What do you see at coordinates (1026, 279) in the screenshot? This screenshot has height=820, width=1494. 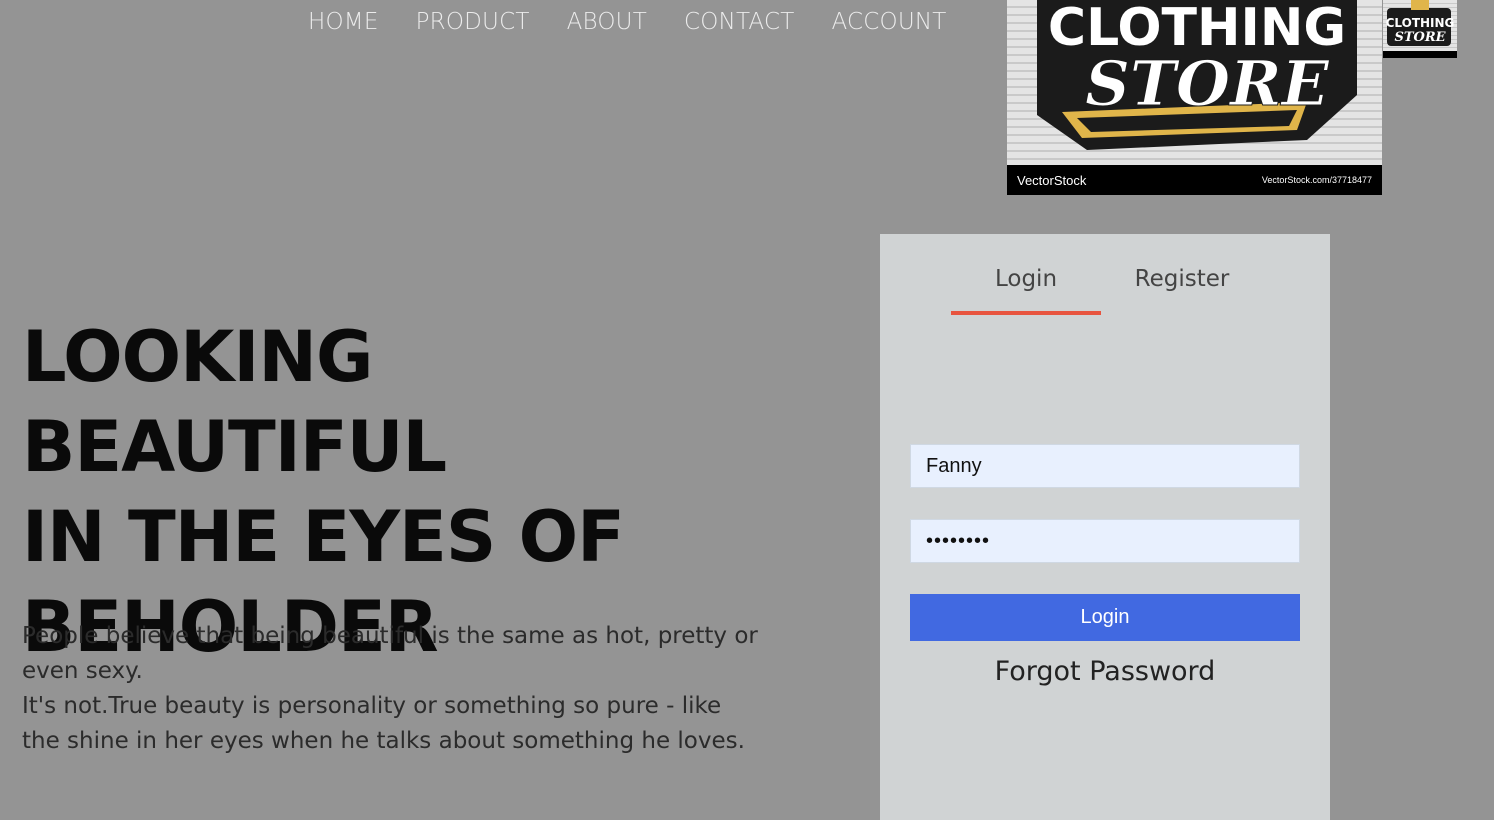 I see `tab-login: Login` at bounding box center [1026, 279].